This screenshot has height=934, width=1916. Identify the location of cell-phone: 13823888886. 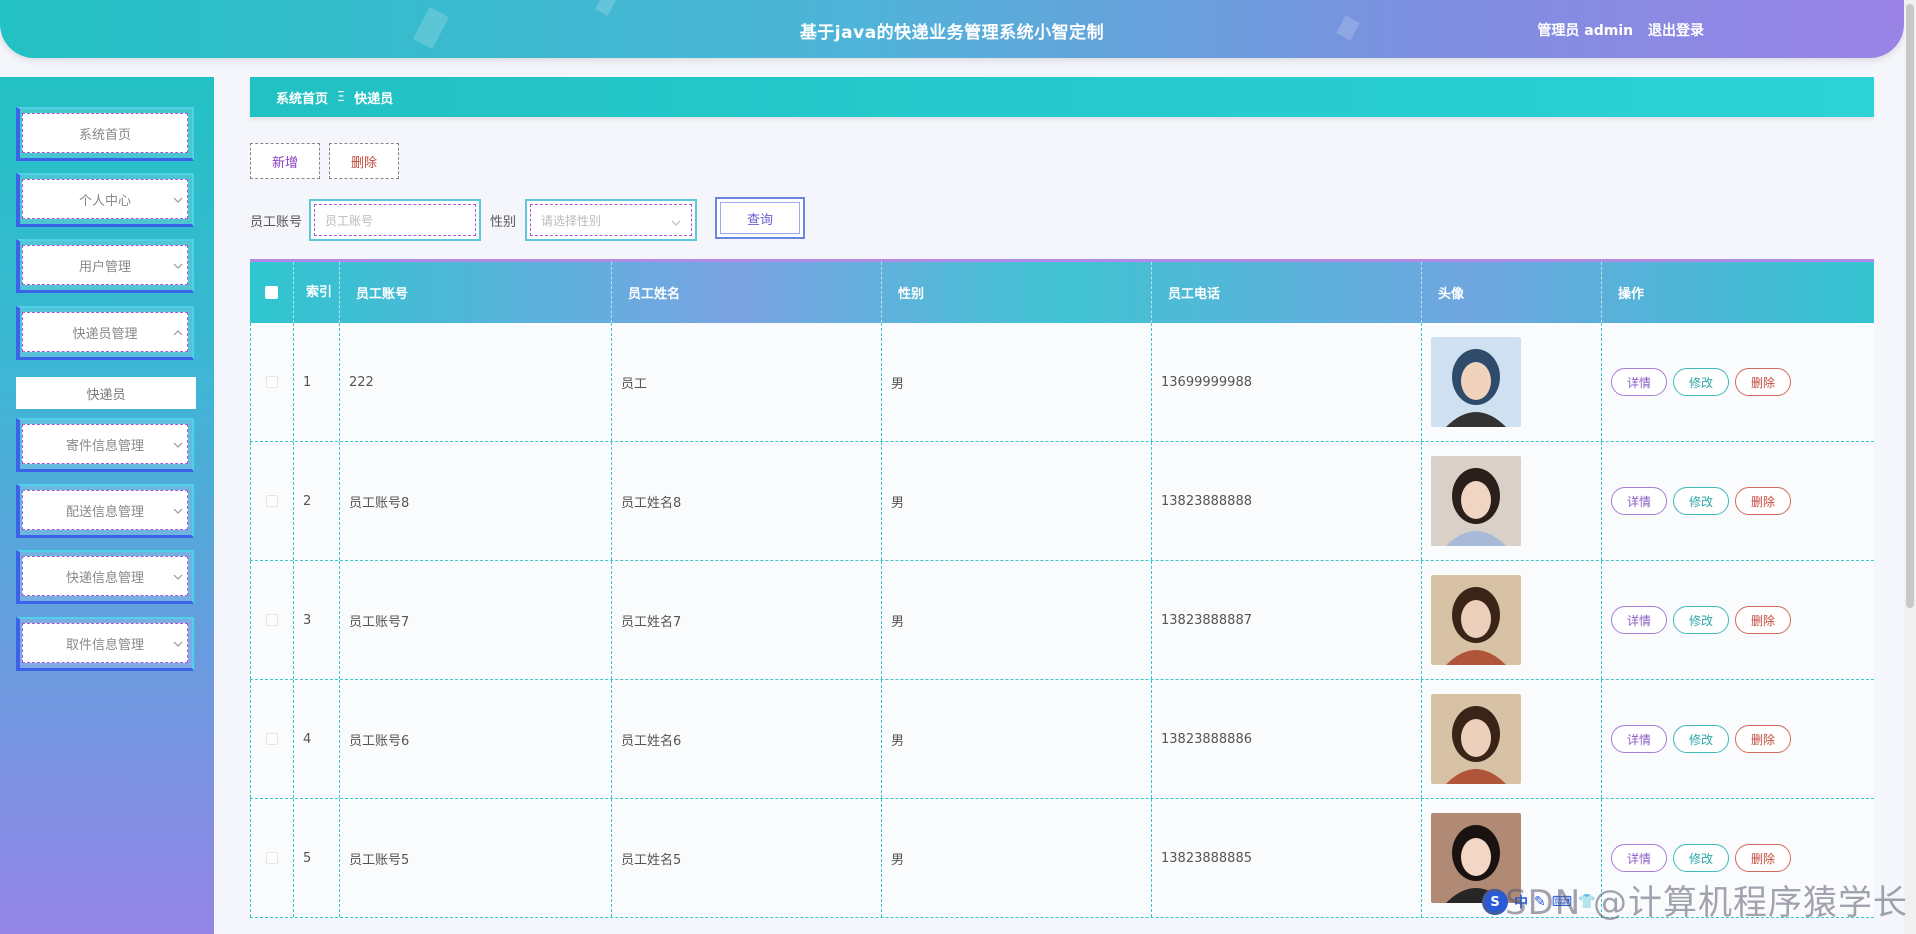
(1287, 739).